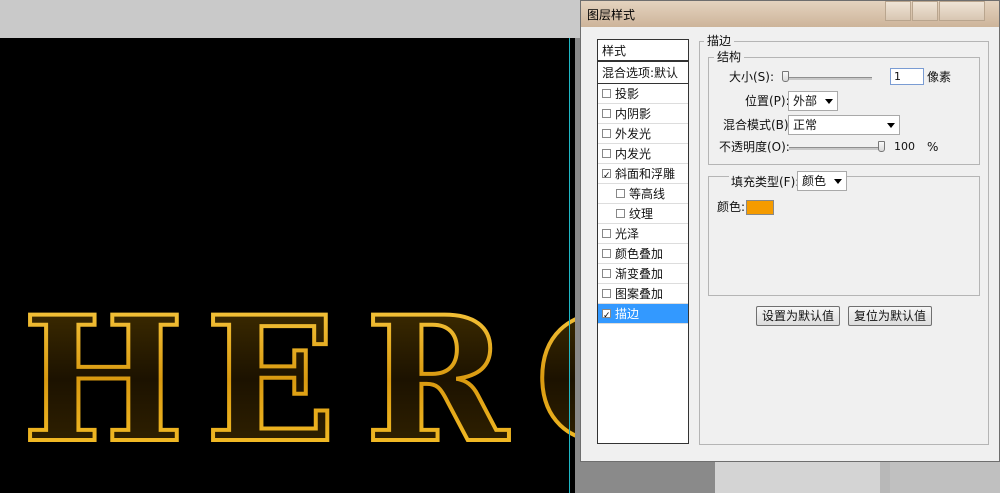  What do you see at coordinates (643, 51) in the screenshot?
I see `style-list-header: 样式` at bounding box center [643, 51].